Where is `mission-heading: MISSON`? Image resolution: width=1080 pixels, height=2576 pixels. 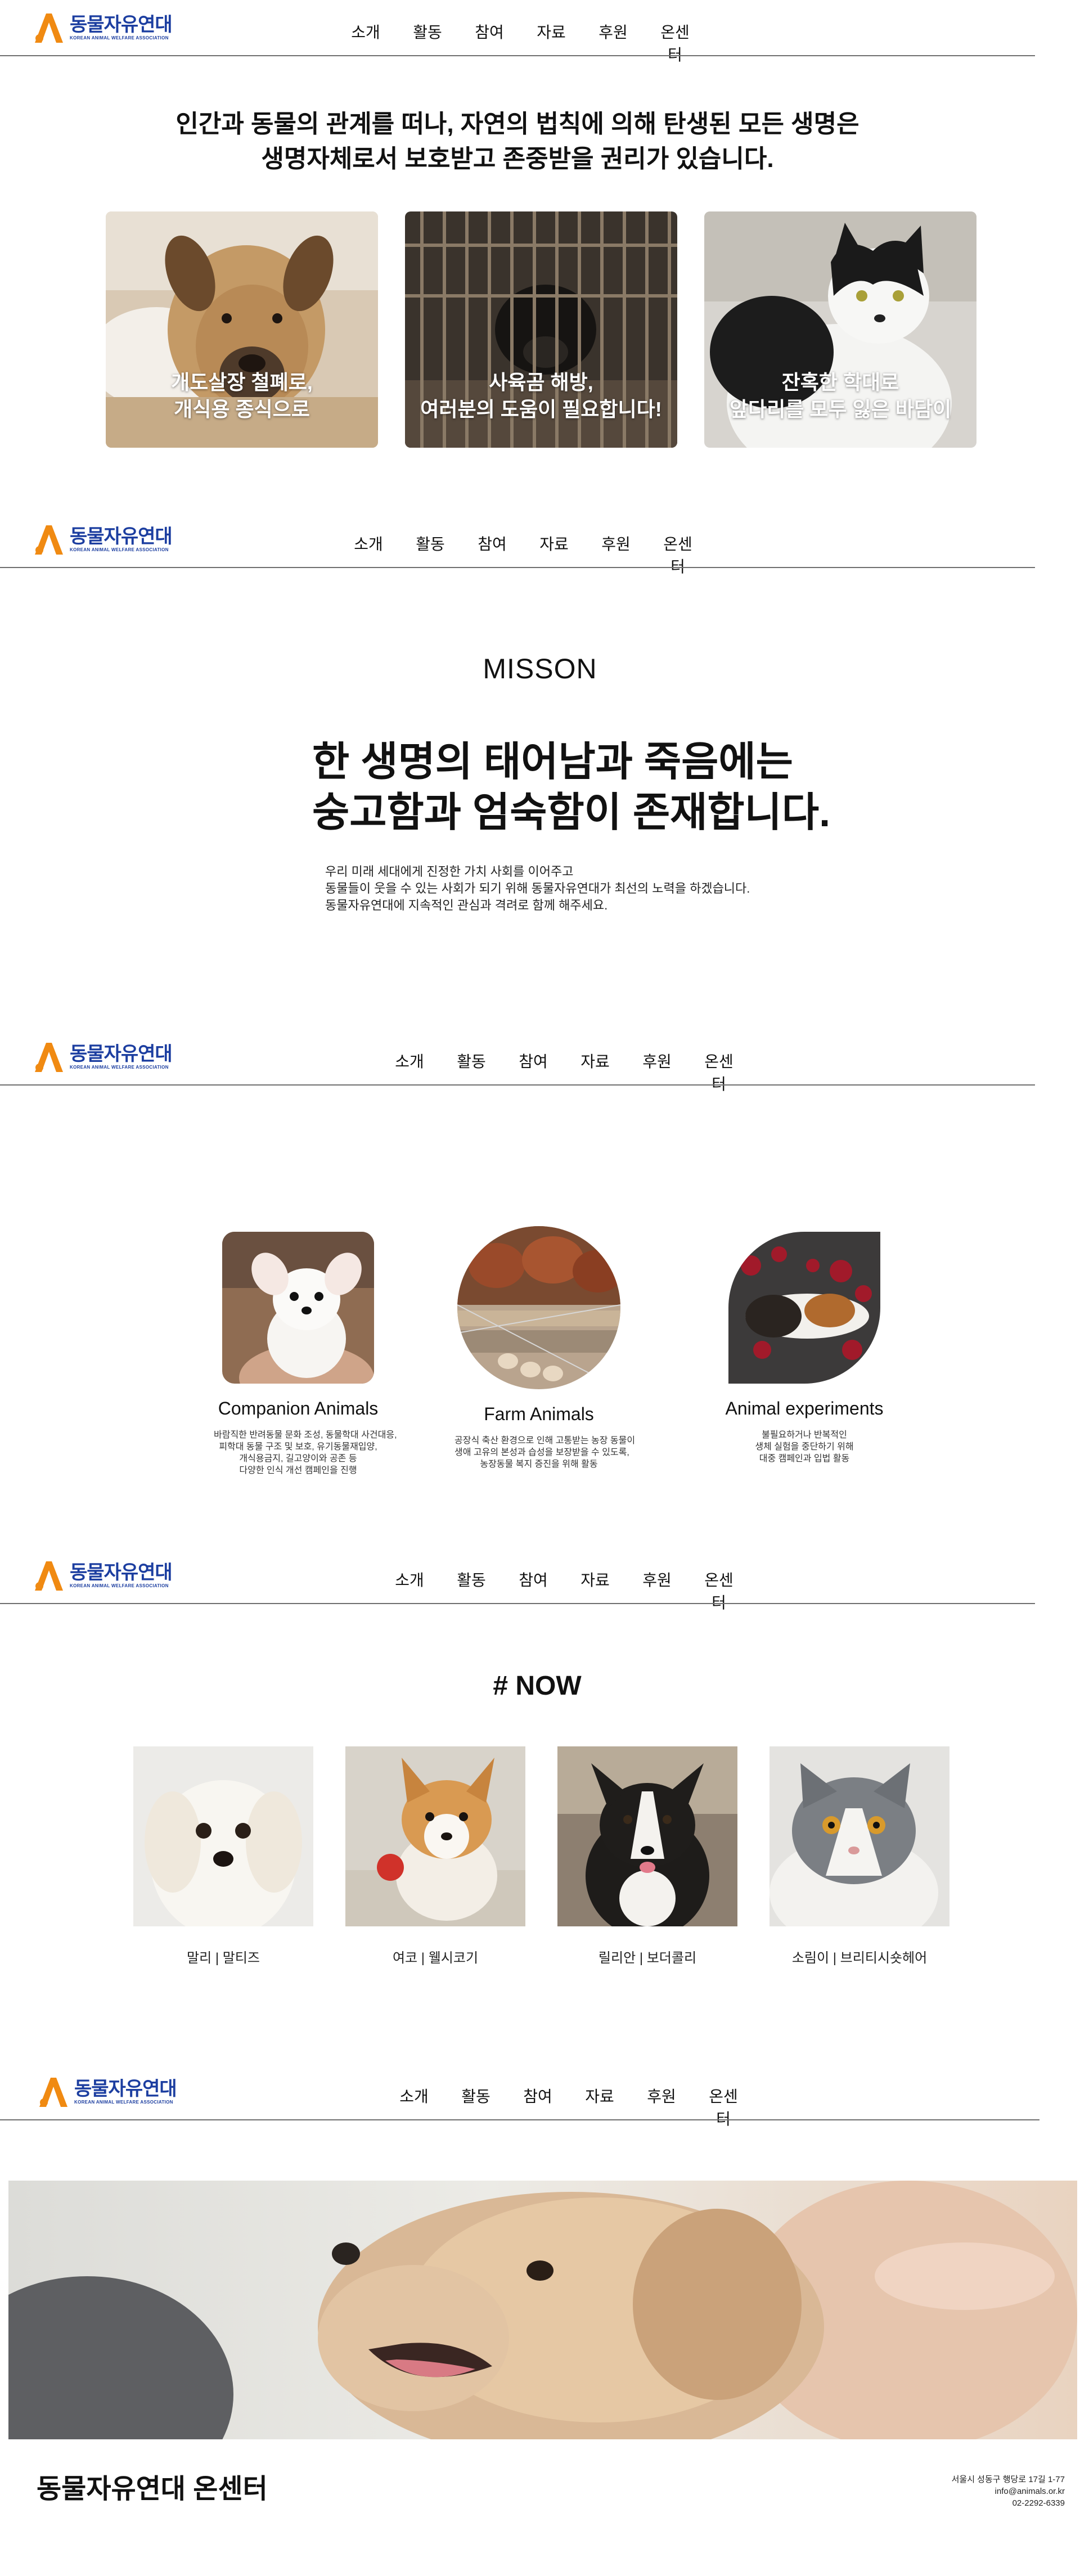
mission-heading: MISSON is located at coordinates (540, 669).